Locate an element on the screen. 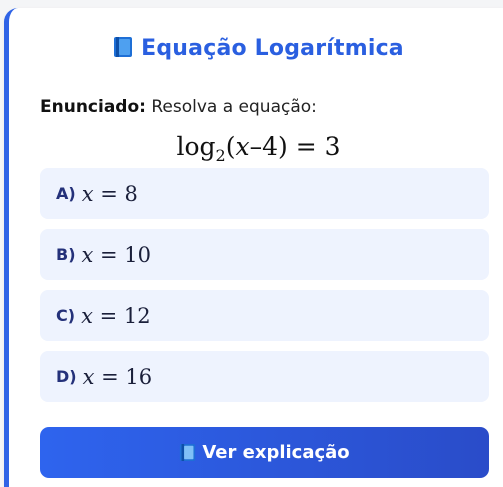 This screenshot has height=487, width=503. statement: Enunciado: Resolva a equação: is located at coordinates (178, 107).